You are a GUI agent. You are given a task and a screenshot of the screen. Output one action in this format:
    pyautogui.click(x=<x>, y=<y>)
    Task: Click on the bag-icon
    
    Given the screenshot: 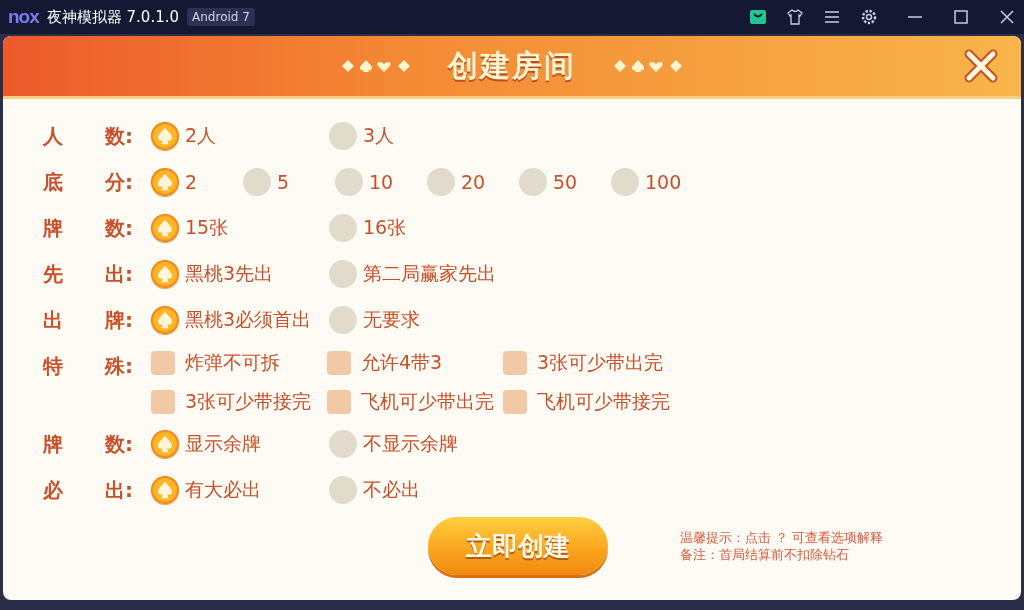 What is the action you would take?
    pyautogui.click(x=758, y=17)
    